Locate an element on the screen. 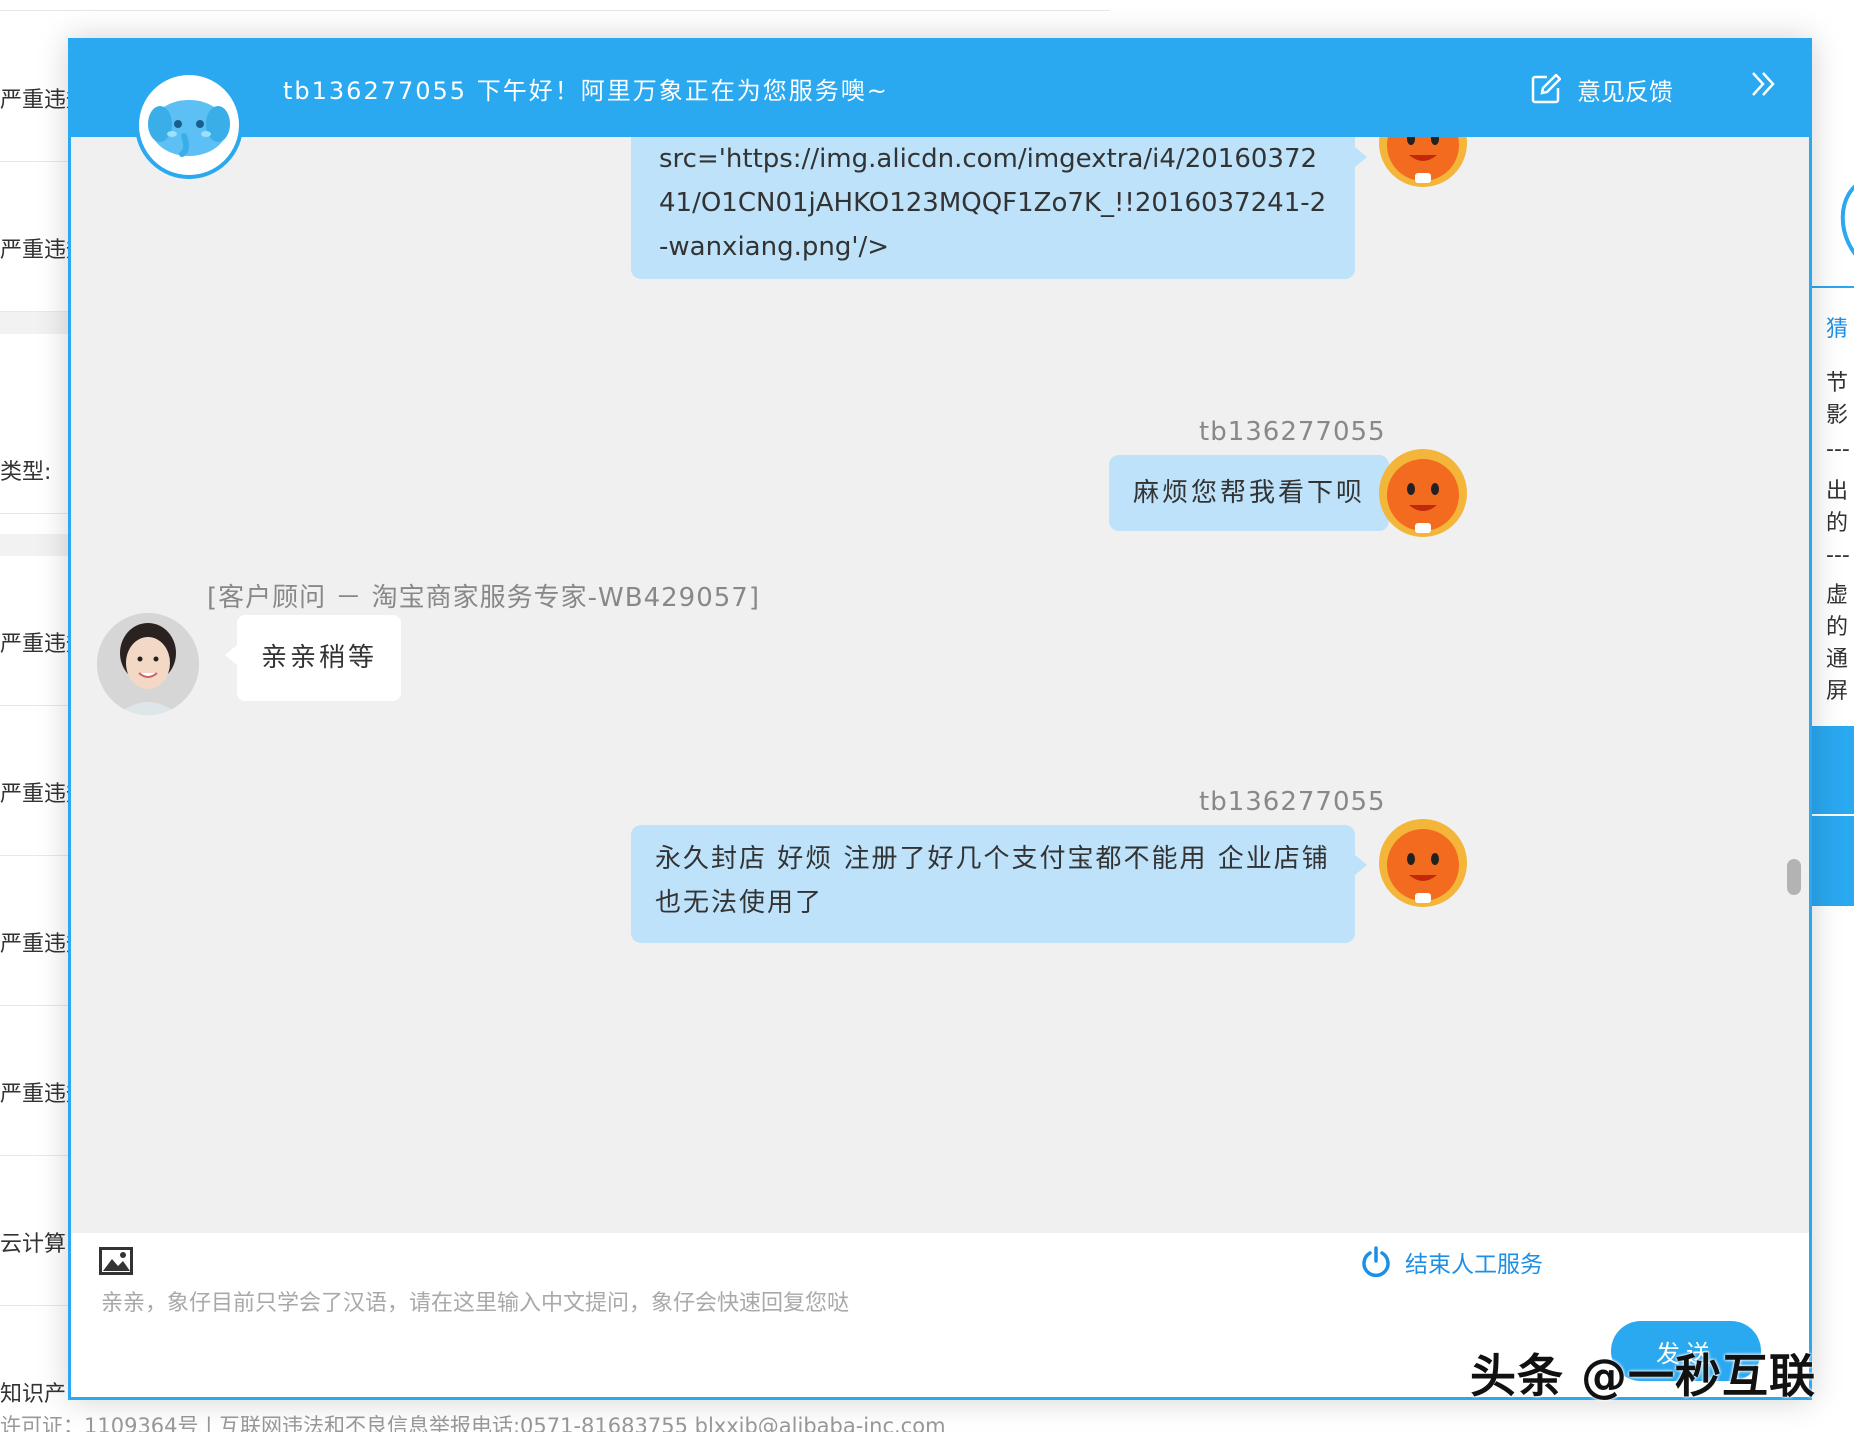  message-text: 永久封店 好烦 注册了好几个支付宝都不能用 企业店铺也无法使用了 is located at coordinates (992, 881).